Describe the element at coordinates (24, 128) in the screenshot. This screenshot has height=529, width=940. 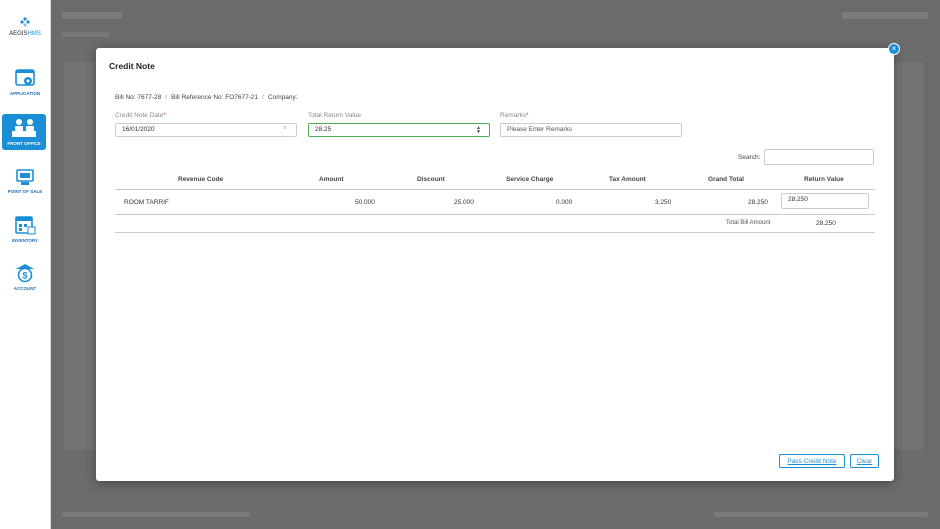
I see `front-office-desk-icon` at that location.